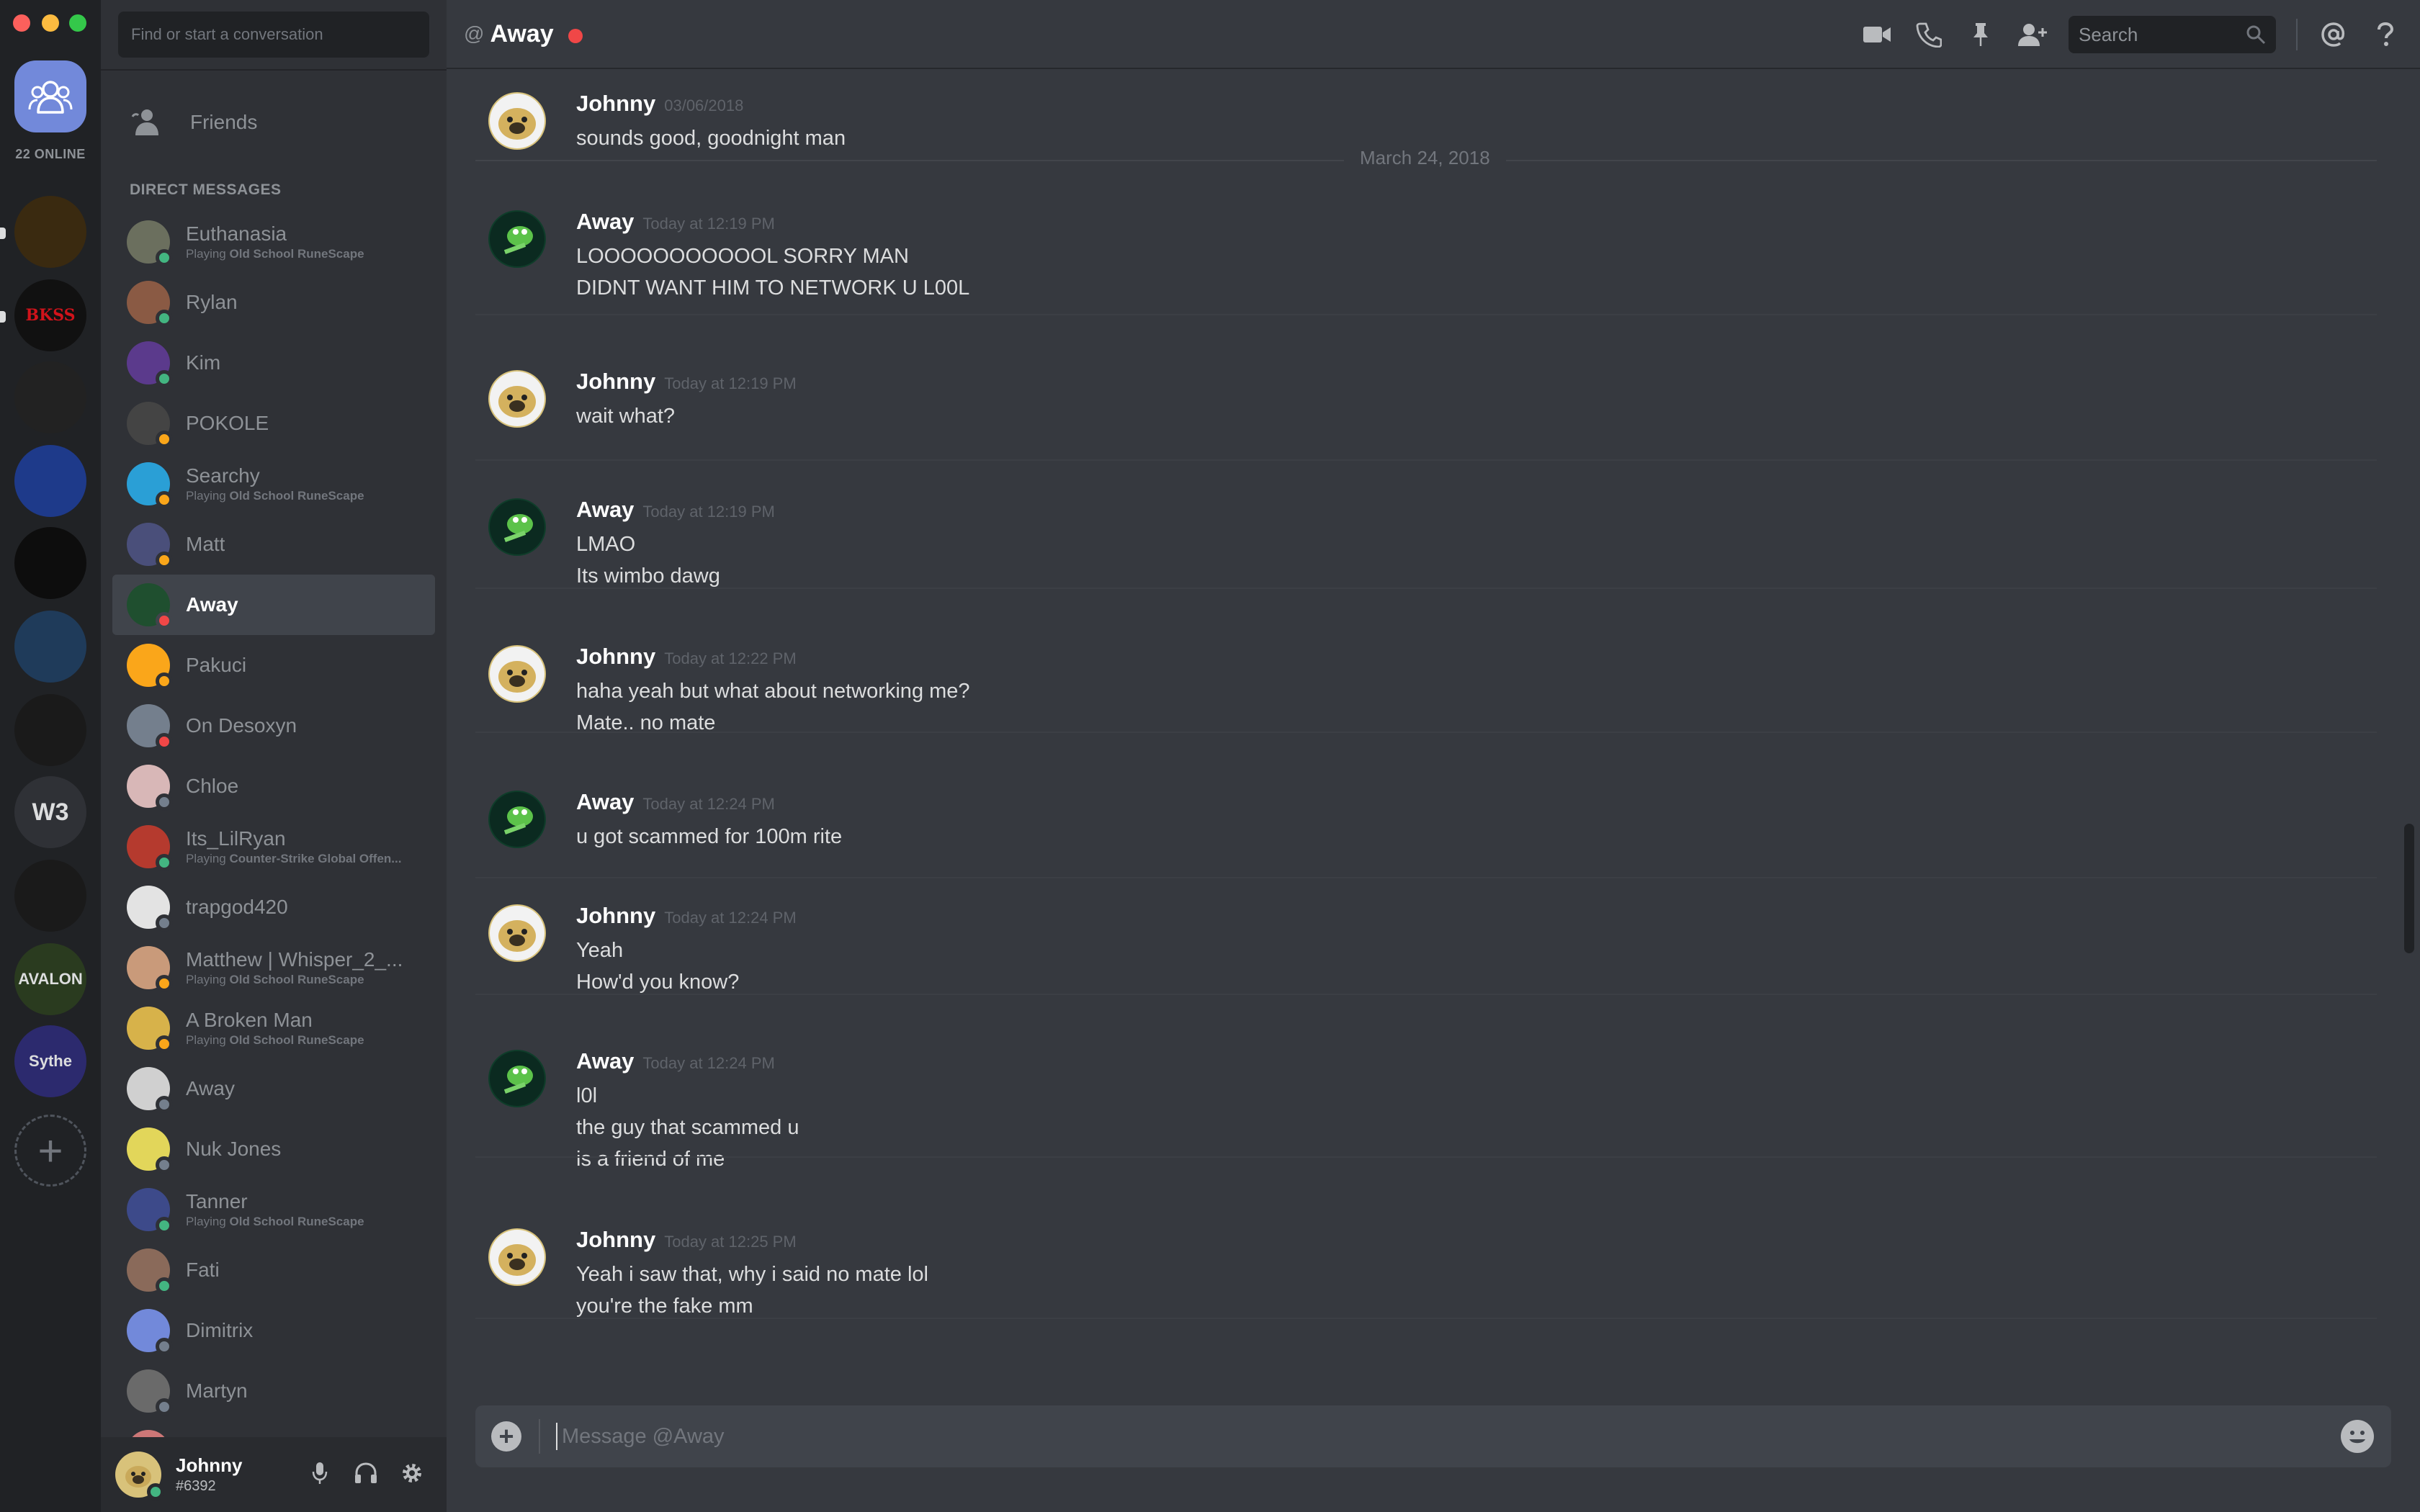  What do you see at coordinates (273, 907) in the screenshot?
I see `dm-item: trapgod420` at bounding box center [273, 907].